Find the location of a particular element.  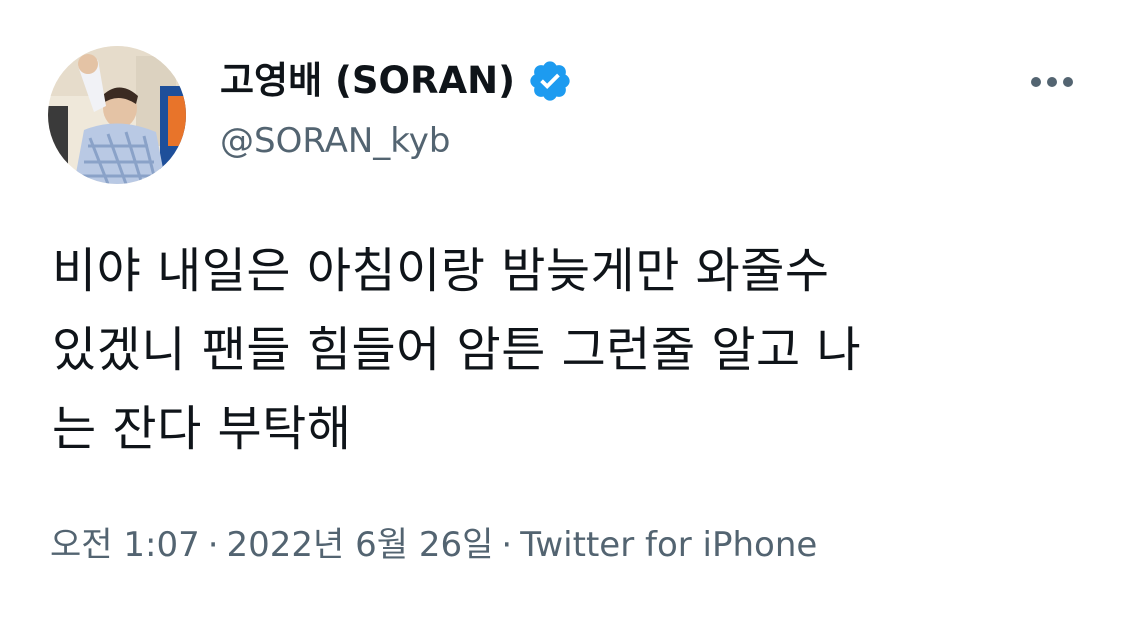

author-handle: @SORAN_kyb is located at coordinates (335, 141).